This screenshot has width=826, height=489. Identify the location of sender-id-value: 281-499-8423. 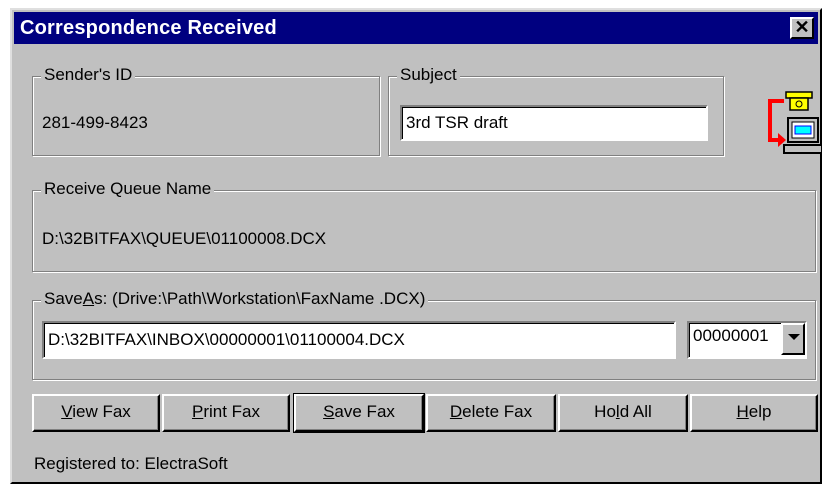
(95, 122).